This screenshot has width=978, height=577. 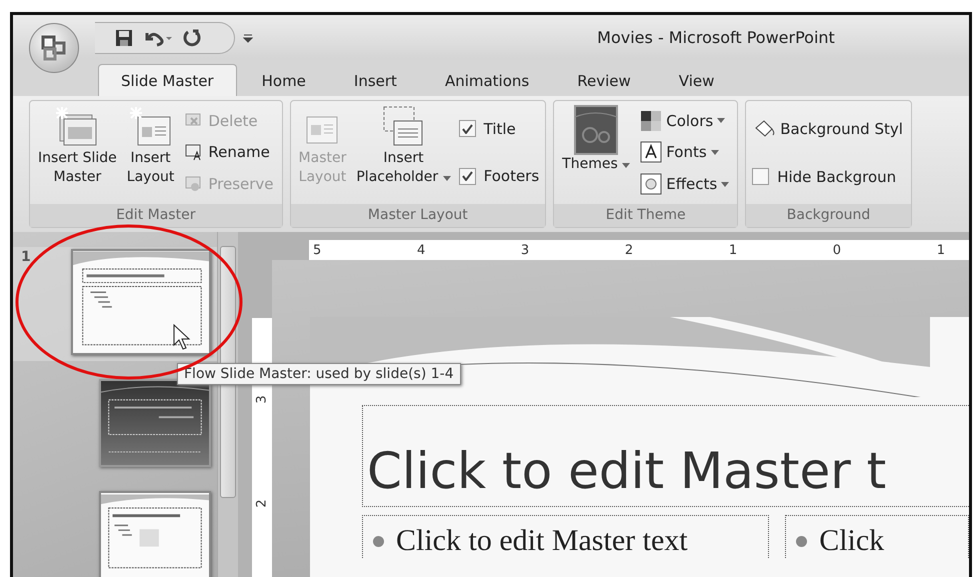 What do you see at coordinates (639, 250) in the screenshot?
I see `horizontal-ruler: 5 4 3 2 1 0 1` at bounding box center [639, 250].